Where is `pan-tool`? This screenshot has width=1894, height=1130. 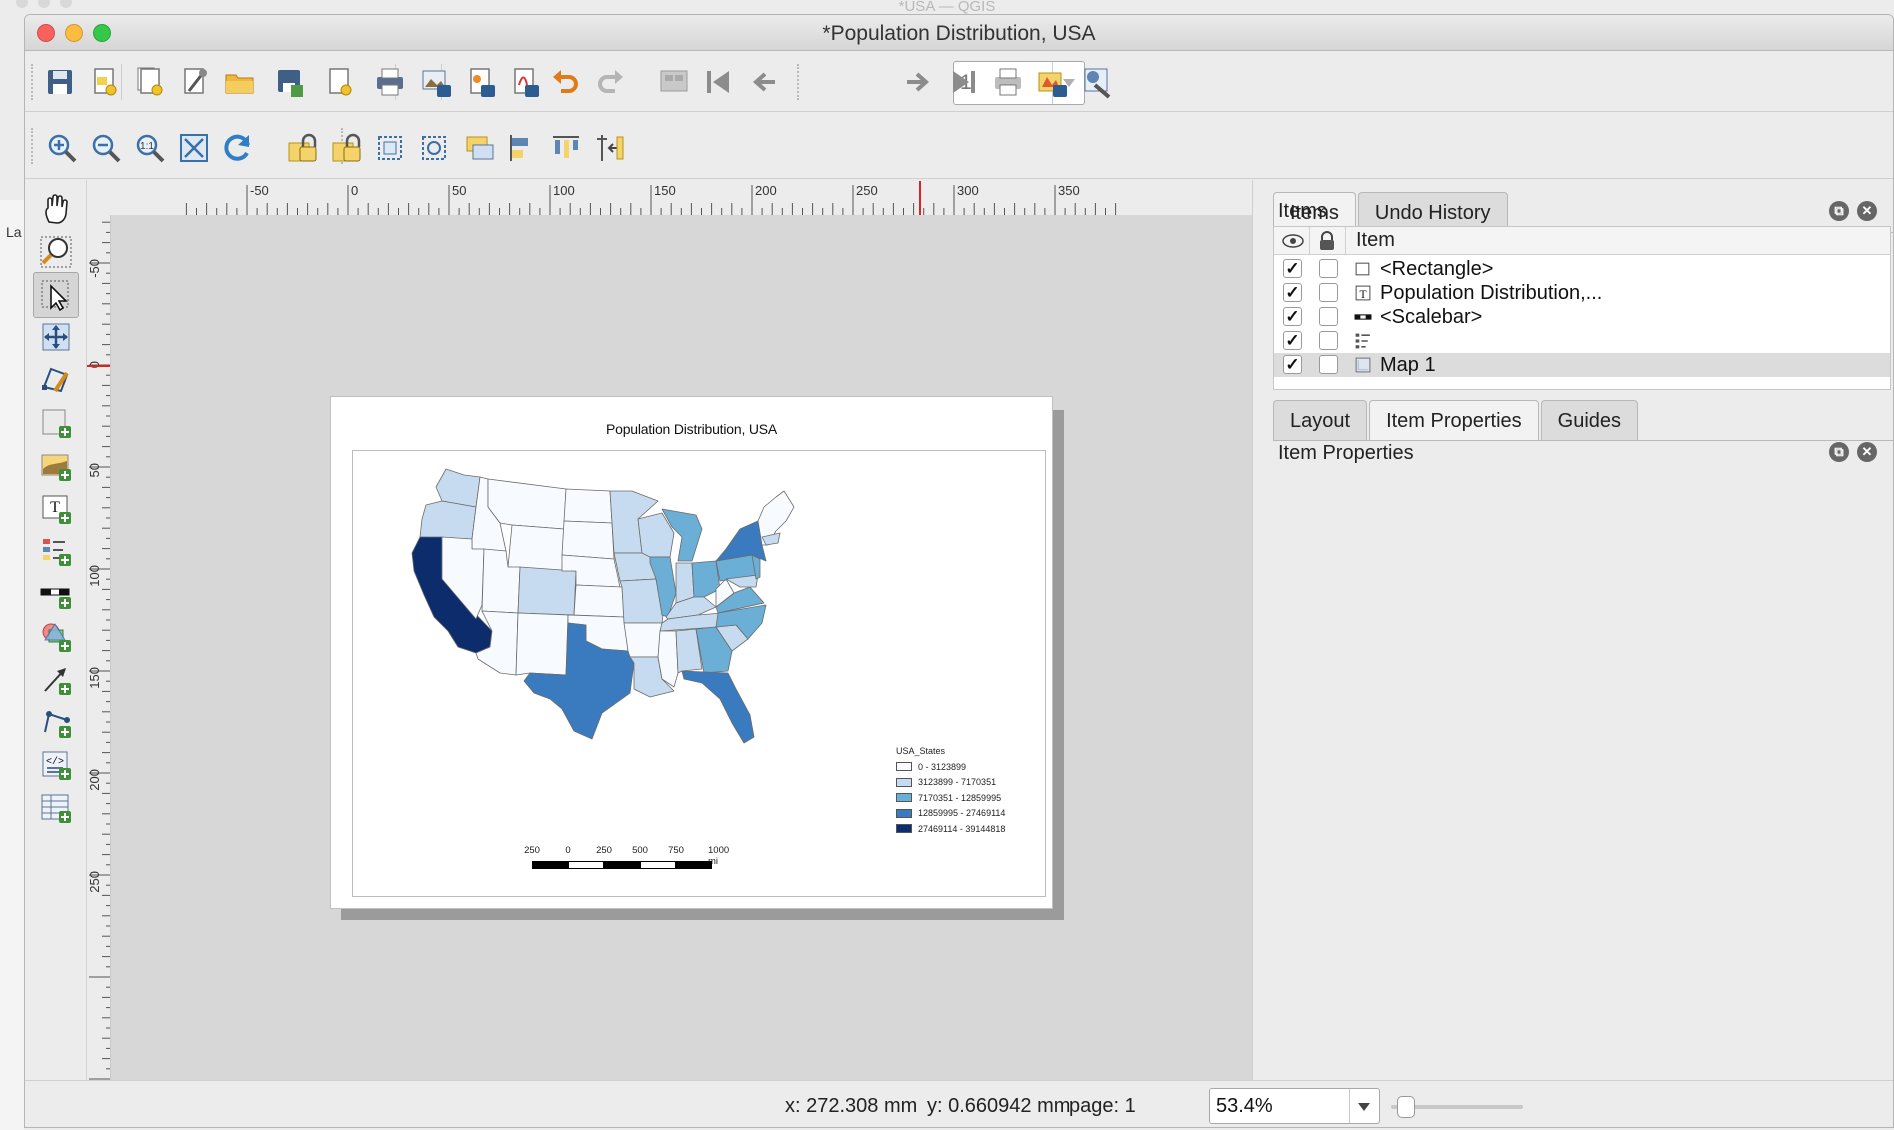
pan-tool is located at coordinates (56, 209).